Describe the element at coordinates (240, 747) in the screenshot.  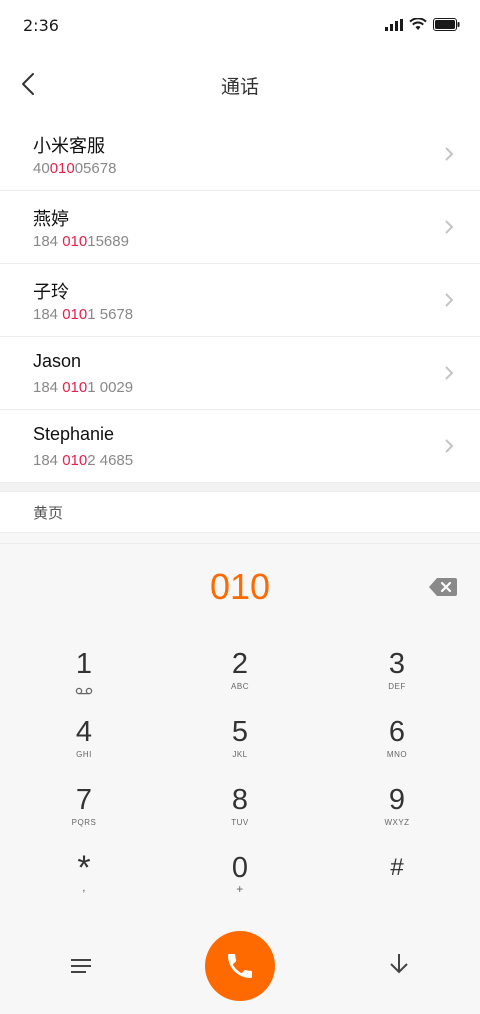
I see `dial-key-5: 5 JKL` at that location.